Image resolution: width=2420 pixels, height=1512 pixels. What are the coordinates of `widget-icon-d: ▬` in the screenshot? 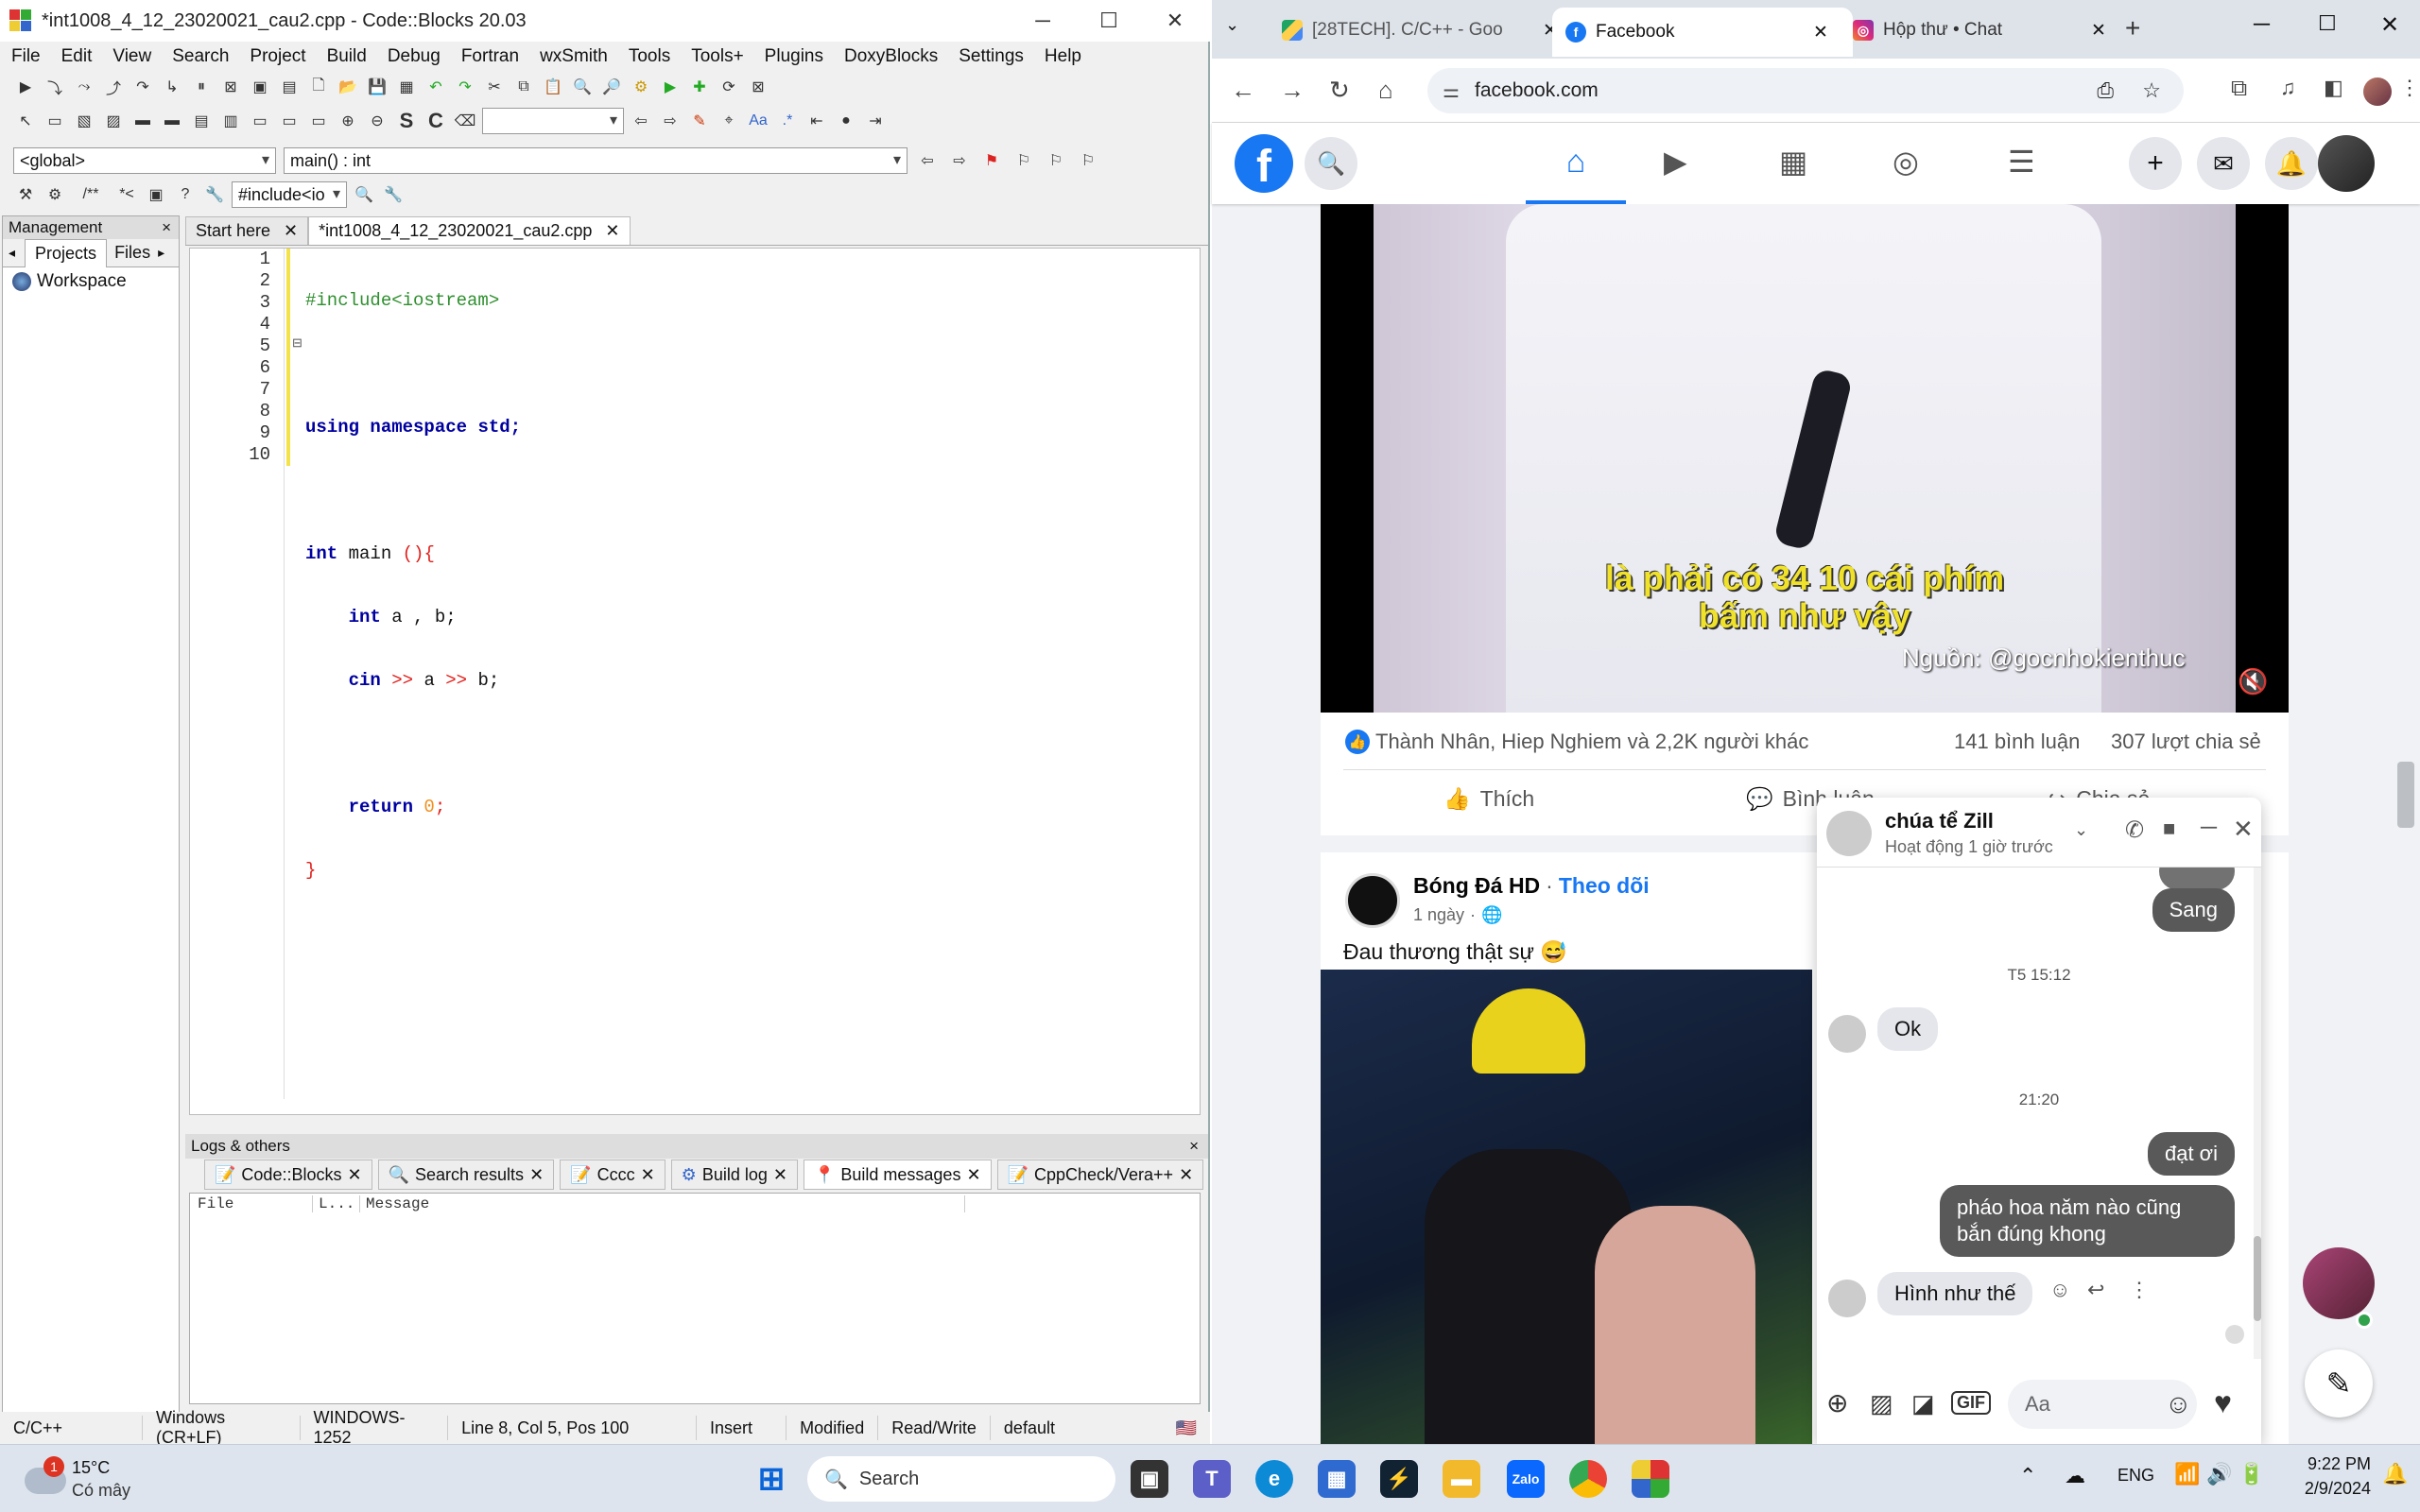 It's located at (172, 121).